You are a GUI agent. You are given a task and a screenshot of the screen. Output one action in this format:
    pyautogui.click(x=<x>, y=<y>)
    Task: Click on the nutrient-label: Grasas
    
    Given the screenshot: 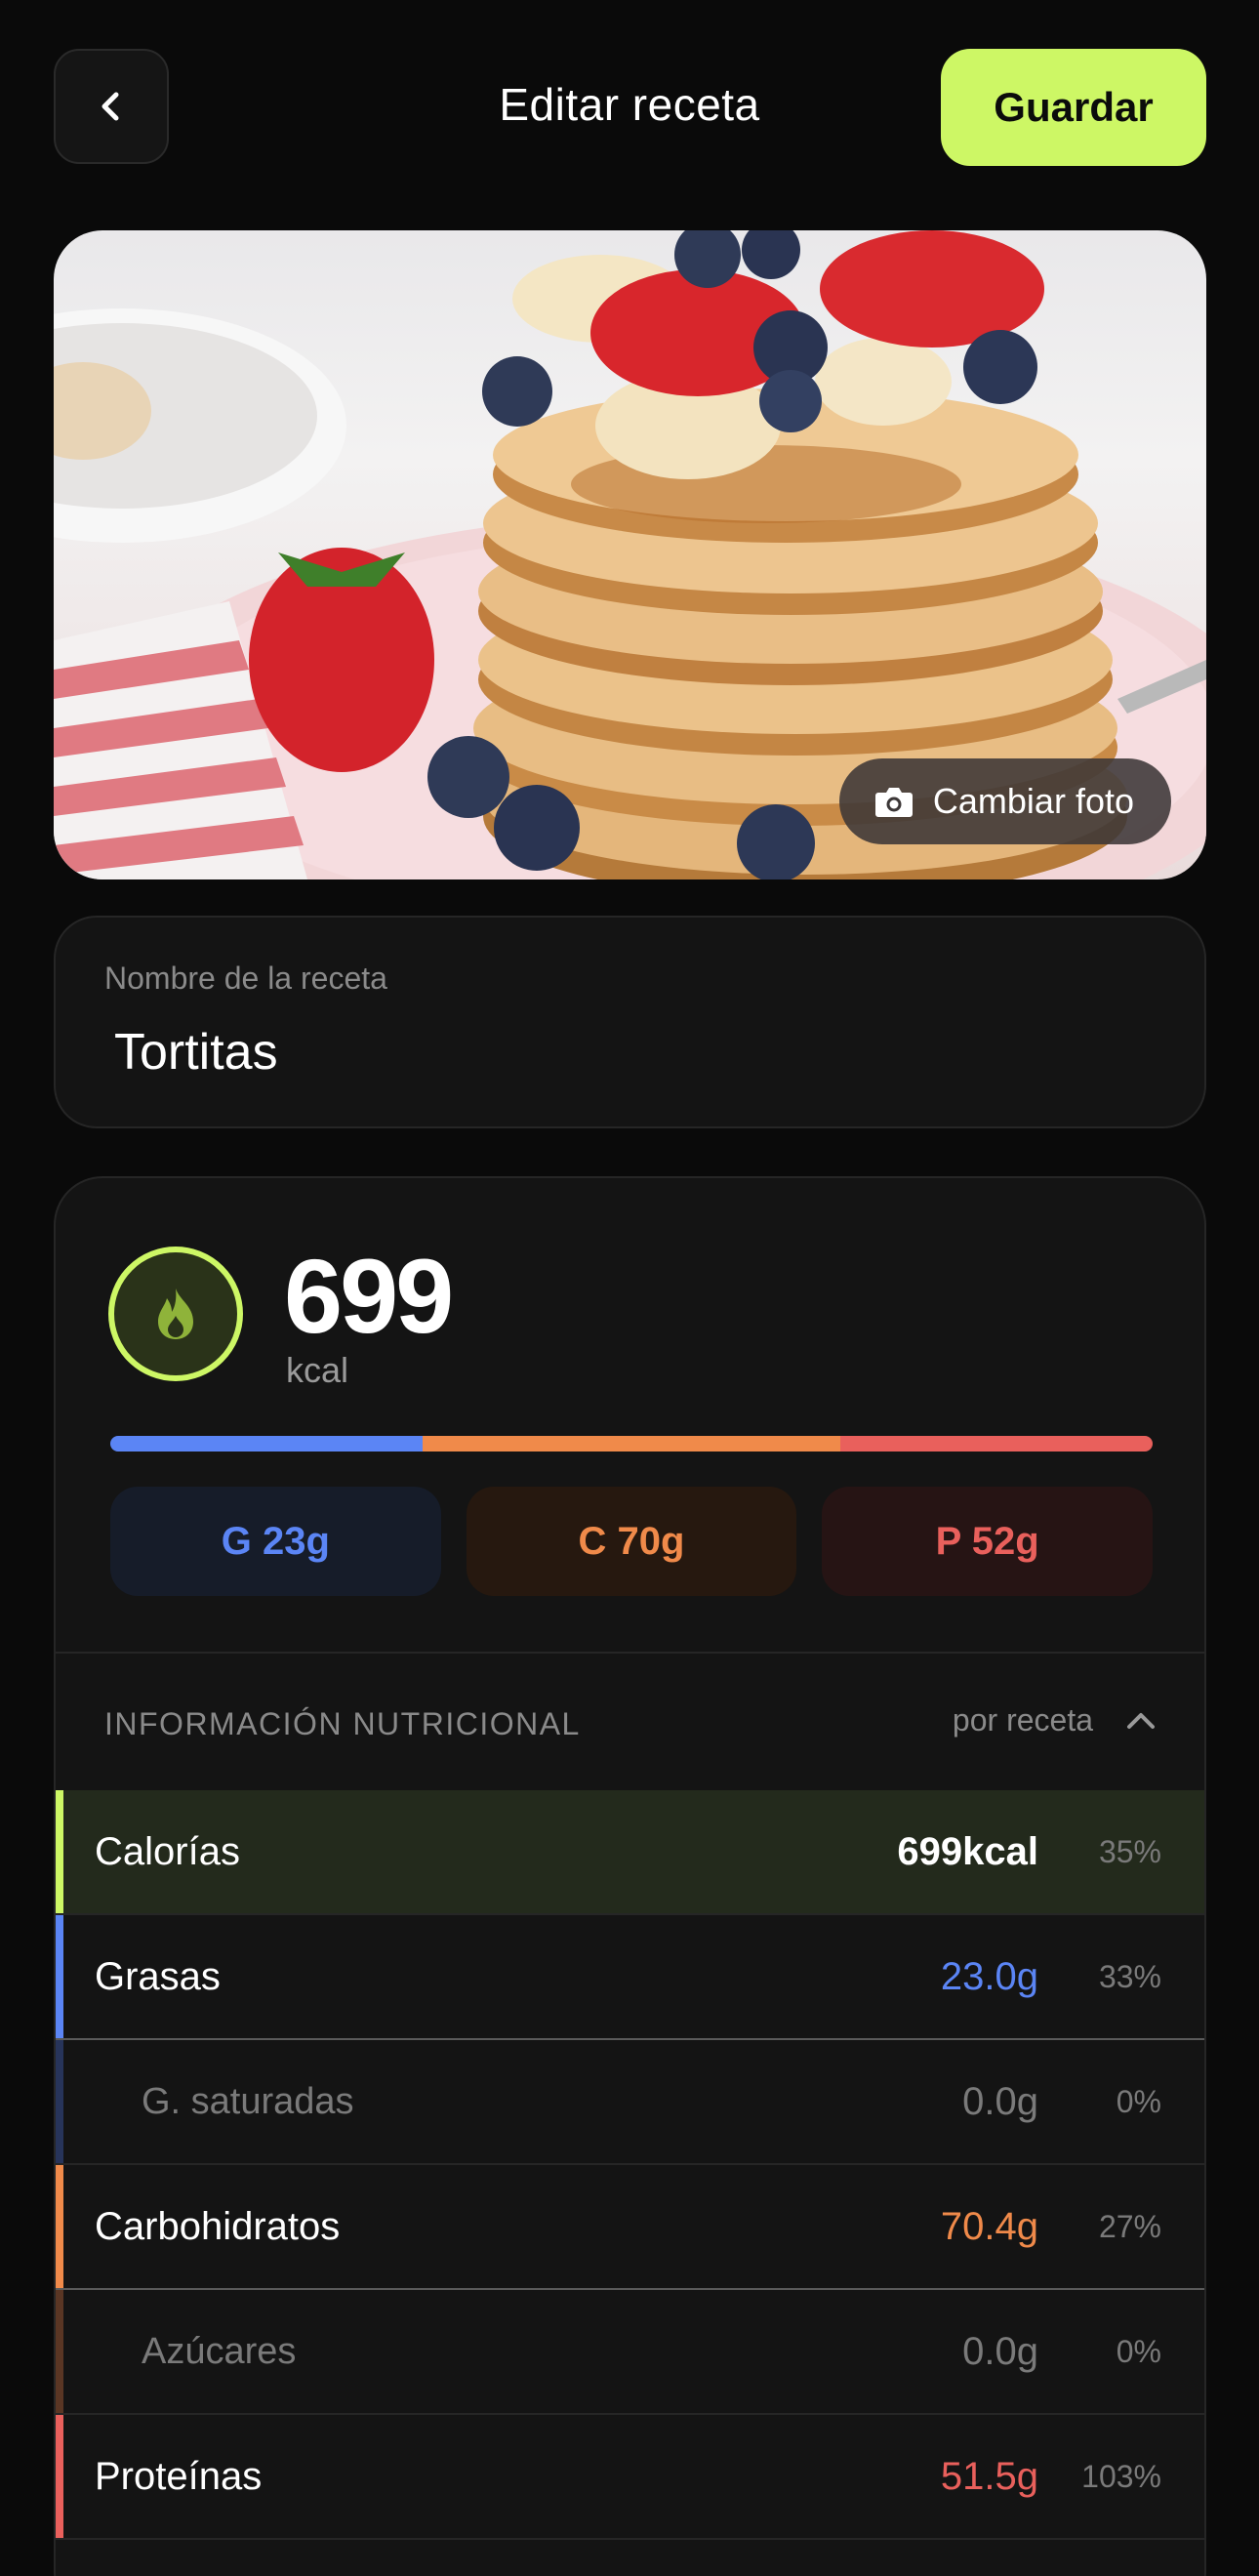 What is the action you would take?
    pyautogui.click(x=158, y=1976)
    